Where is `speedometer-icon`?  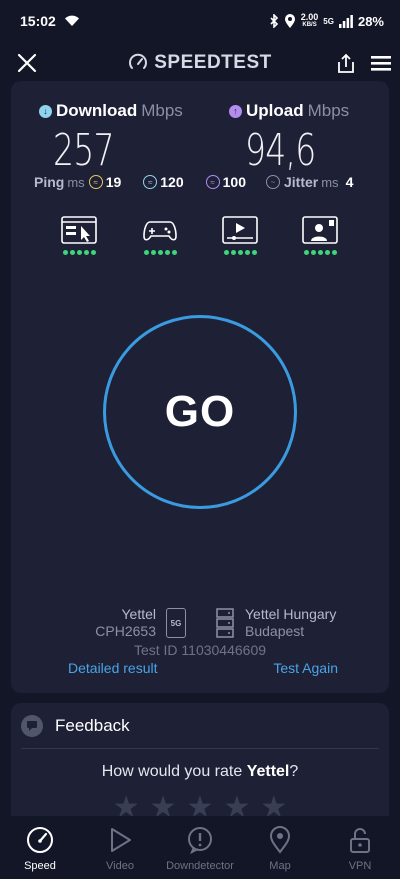
speedometer-icon is located at coordinates (40, 840).